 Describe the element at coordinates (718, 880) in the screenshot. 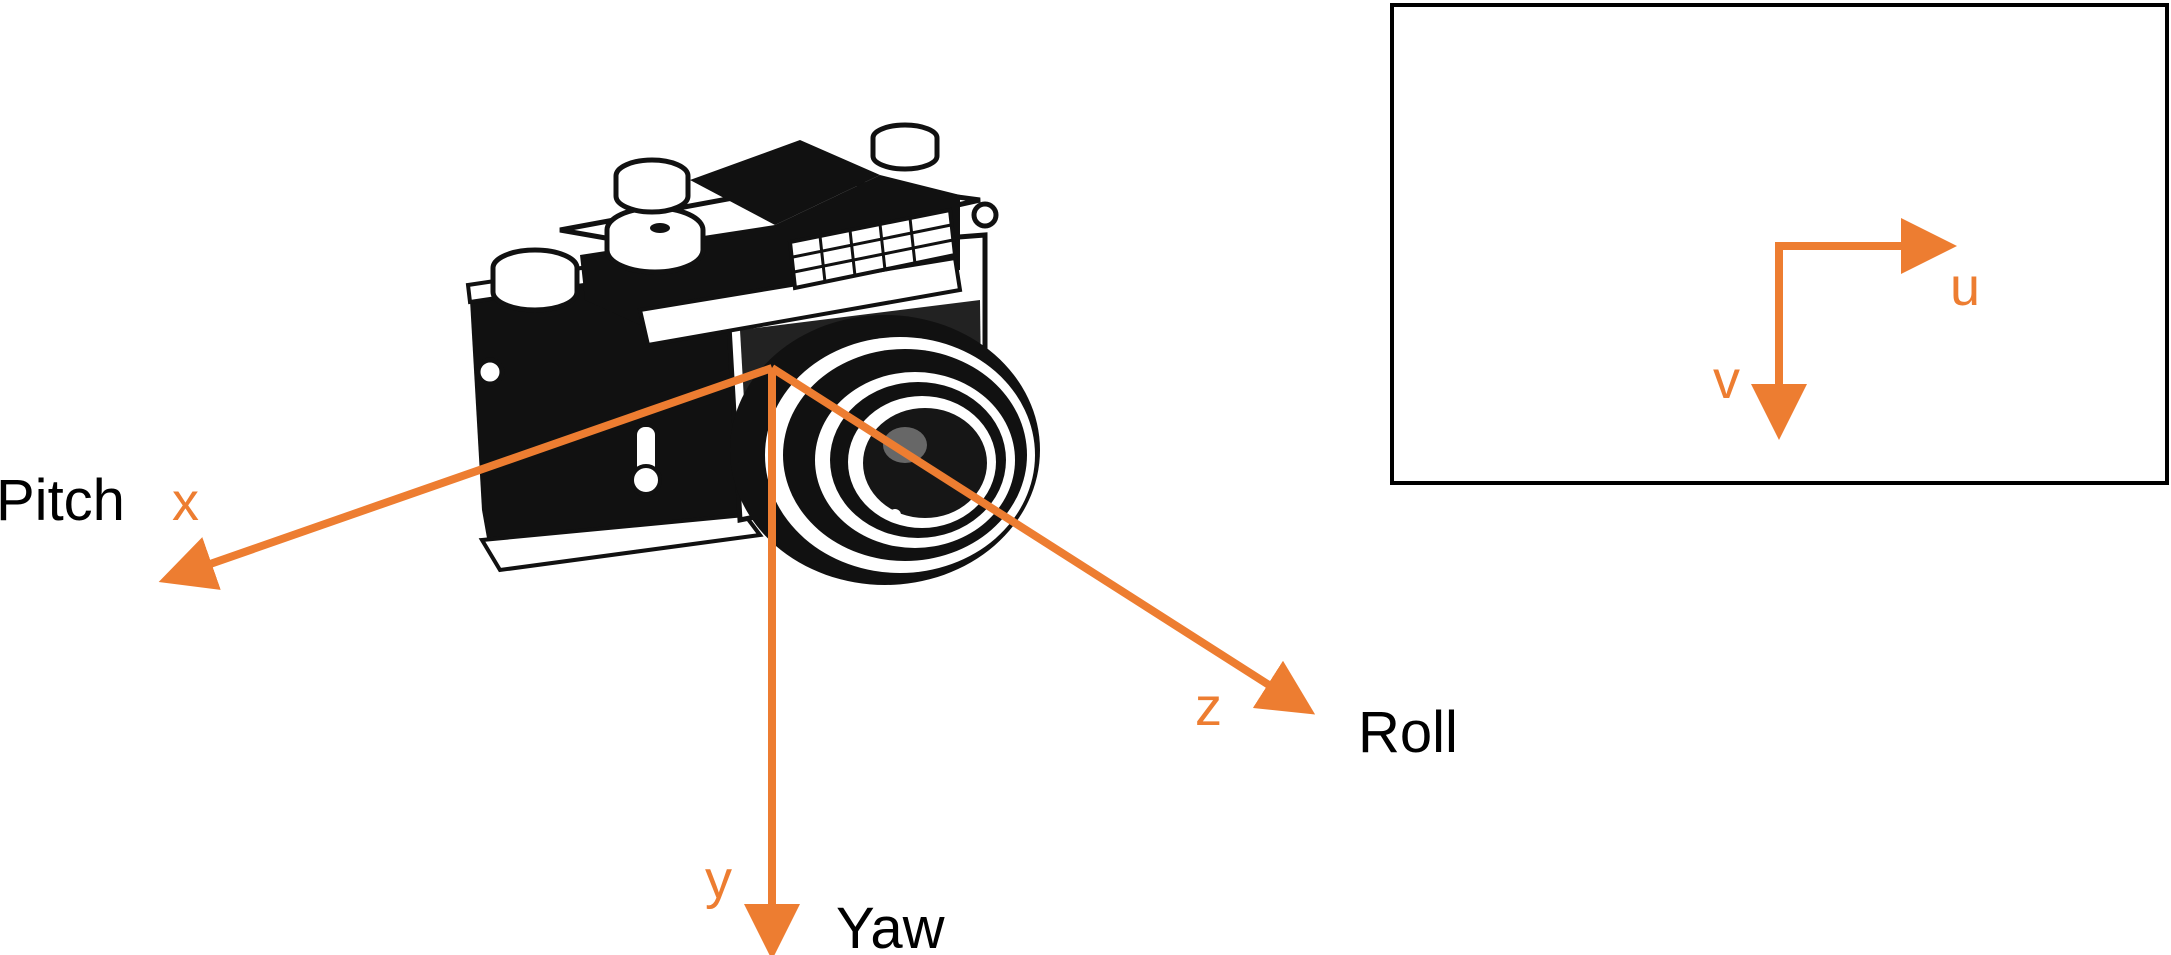

I see `y-axis-label: y` at that location.